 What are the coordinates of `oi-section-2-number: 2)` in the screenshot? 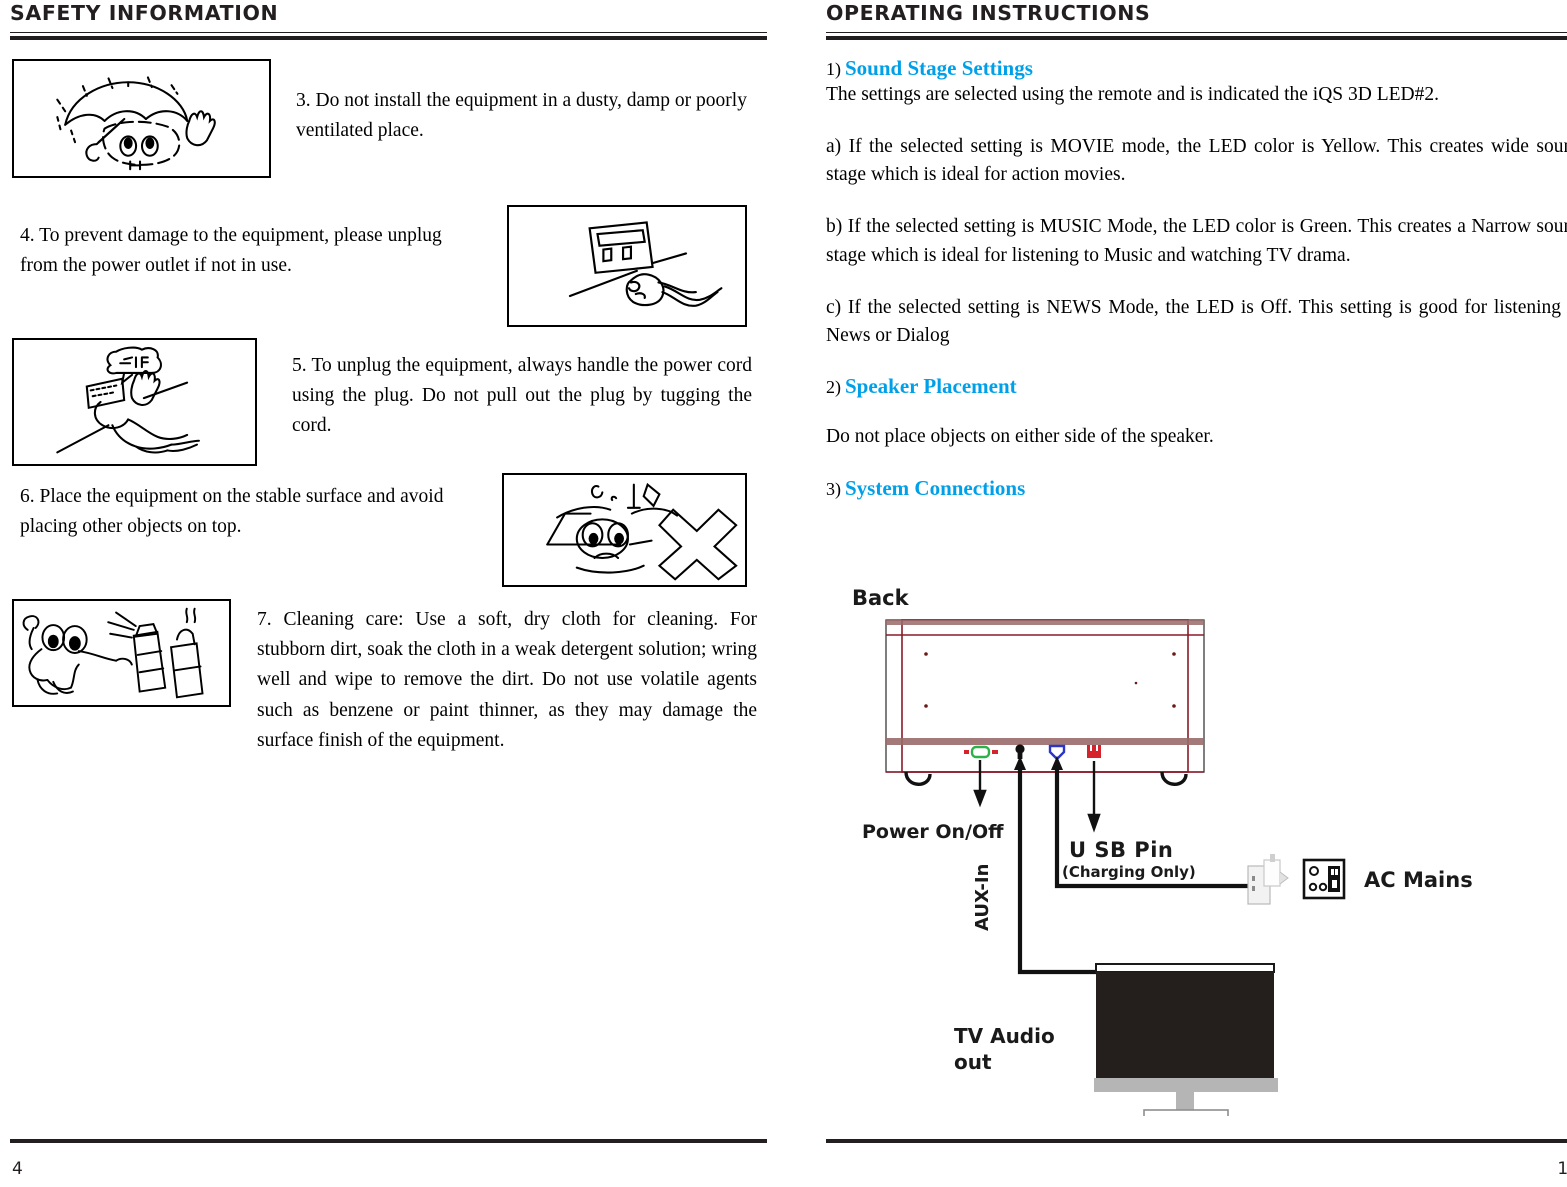 It's located at (833, 387).